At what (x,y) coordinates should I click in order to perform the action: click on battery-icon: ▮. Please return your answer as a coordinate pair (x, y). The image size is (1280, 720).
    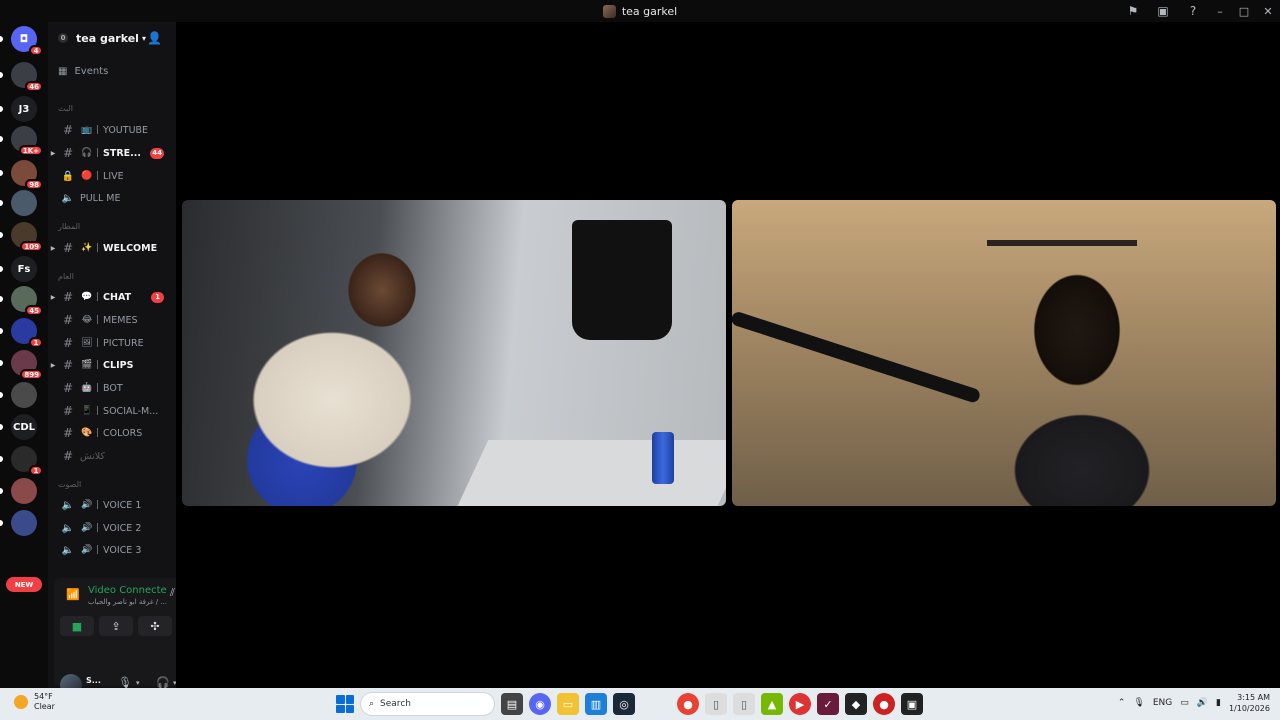
    Looking at the image, I should click on (1218, 703).